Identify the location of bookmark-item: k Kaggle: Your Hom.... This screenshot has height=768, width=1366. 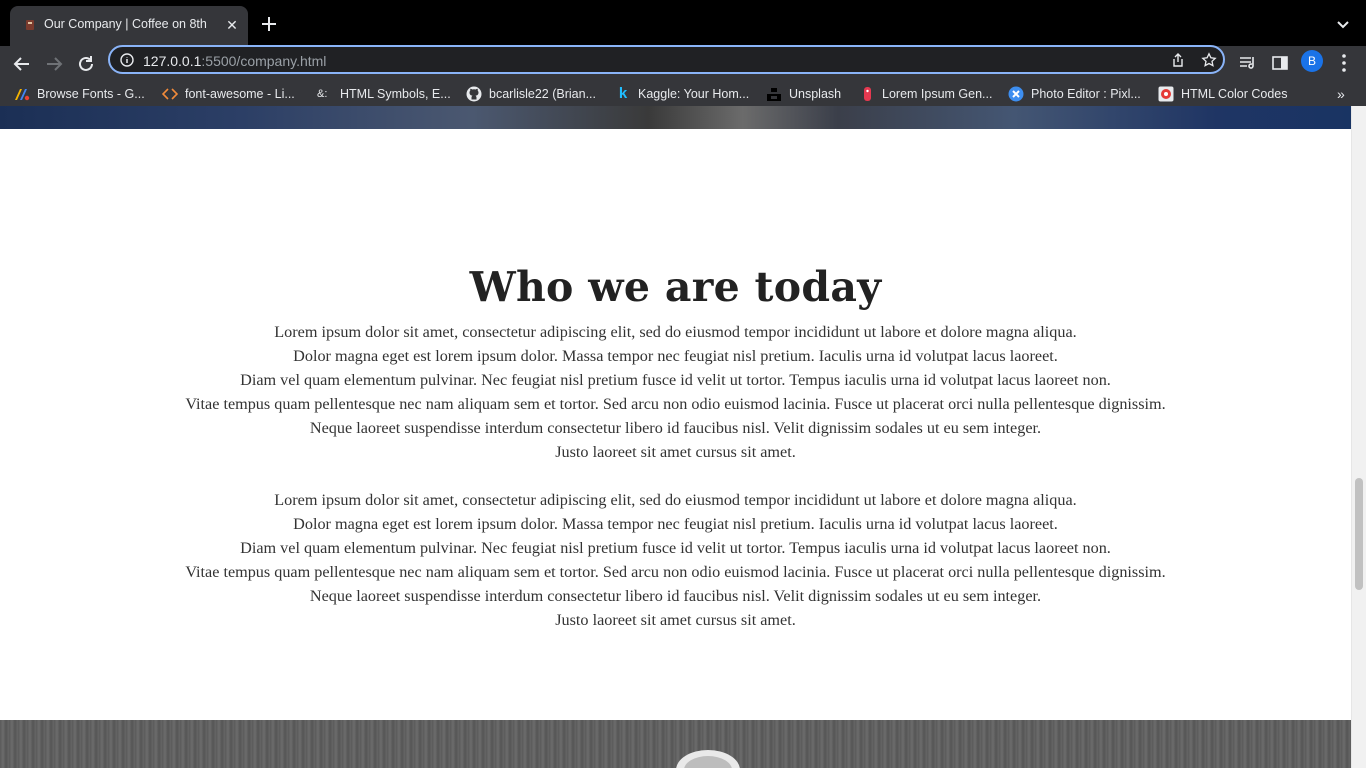
(682, 94).